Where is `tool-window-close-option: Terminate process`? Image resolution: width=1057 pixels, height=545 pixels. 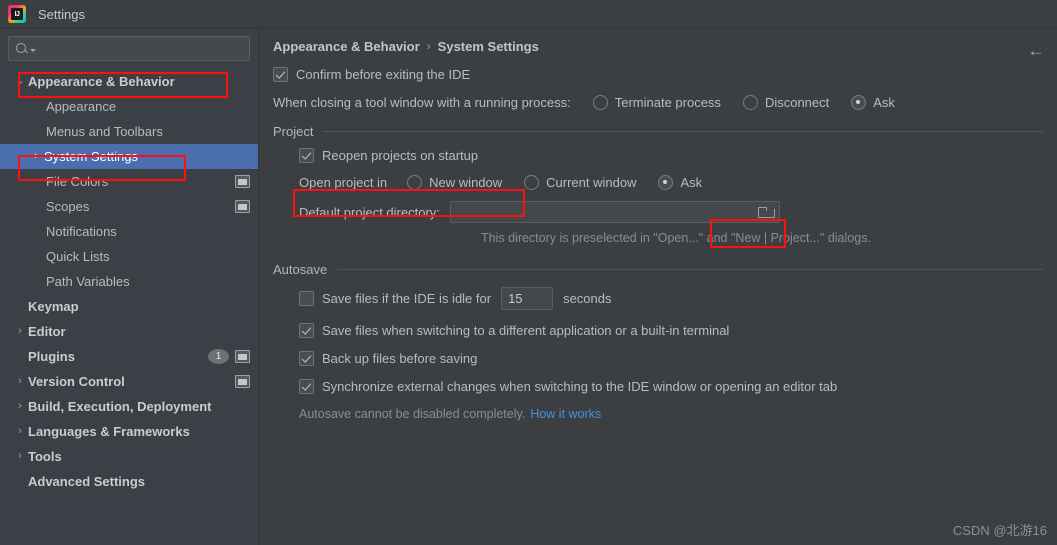
tool-window-close-option: Terminate process is located at coordinates (656, 102).